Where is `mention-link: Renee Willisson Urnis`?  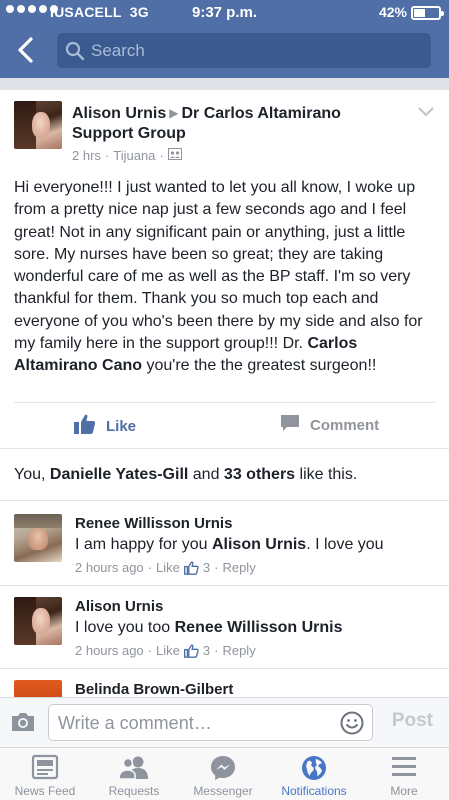 mention-link: Renee Willisson Urnis is located at coordinates (259, 627).